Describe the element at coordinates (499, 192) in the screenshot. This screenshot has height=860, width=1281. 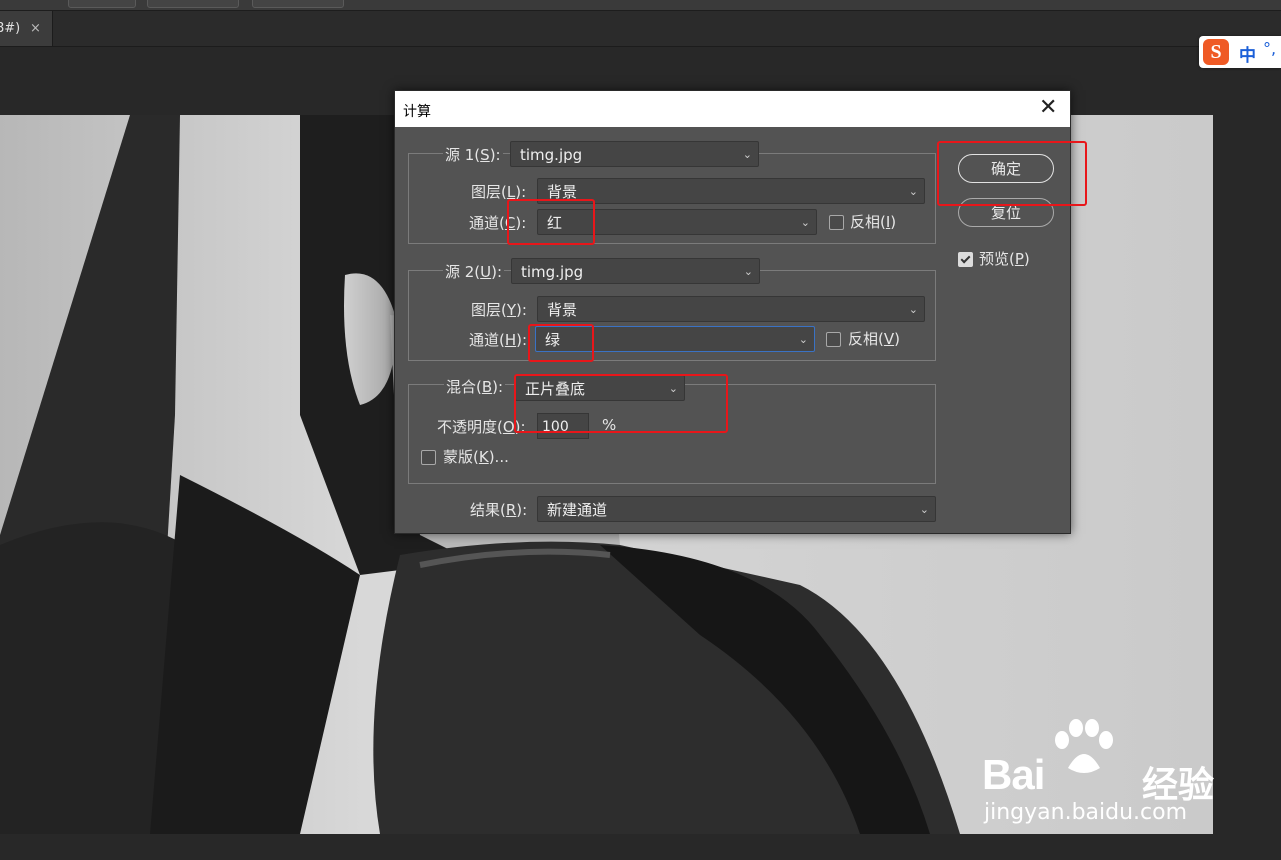
I see `source1-layer-label: 图层(L):` at that location.